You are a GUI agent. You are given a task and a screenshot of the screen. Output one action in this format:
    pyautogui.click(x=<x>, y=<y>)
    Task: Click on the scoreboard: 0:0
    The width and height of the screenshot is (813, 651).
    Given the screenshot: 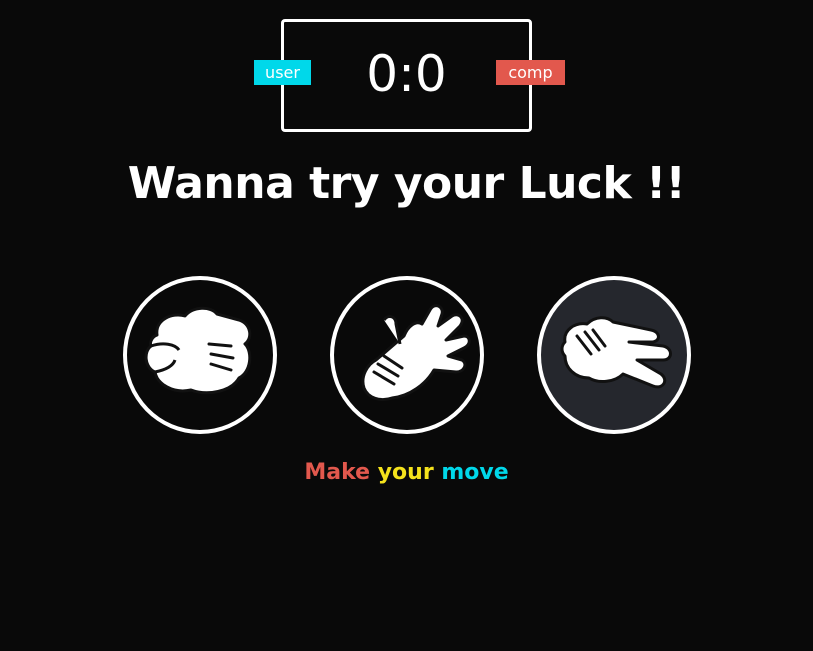 What is the action you would take?
    pyautogui.click(x=406, y=75)
    